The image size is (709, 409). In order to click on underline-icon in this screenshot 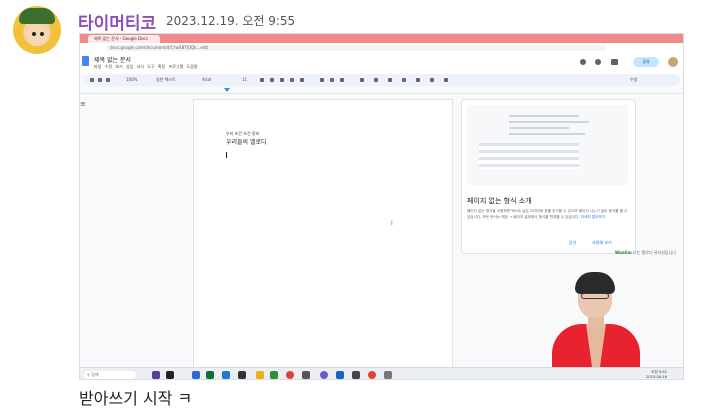, I will do `click(282, 80)`.